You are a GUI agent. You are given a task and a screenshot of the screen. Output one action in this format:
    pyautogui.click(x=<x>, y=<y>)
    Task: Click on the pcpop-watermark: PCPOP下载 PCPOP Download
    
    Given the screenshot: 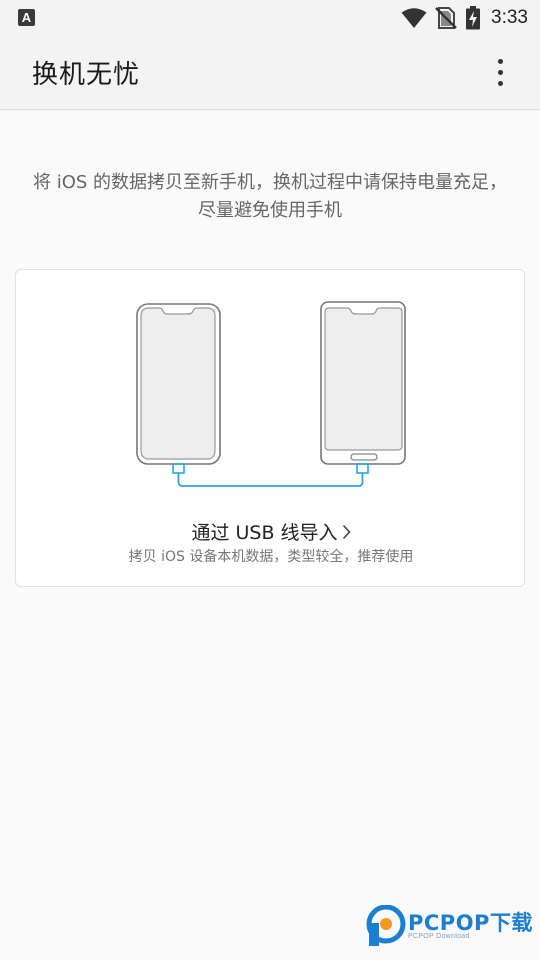 What is the action you would take?
    pyautogui.click(x=451, y=926)
    